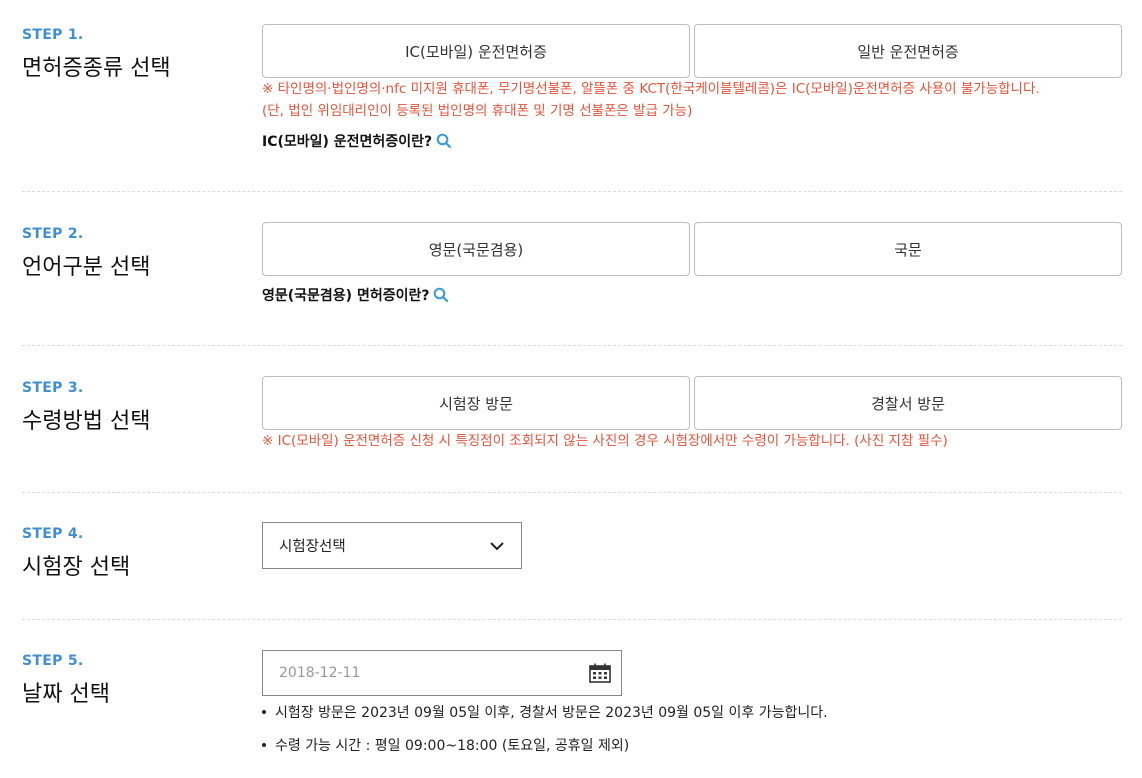 This screenshot has height=778, width=1142. Describe the element at coordinates (572, 560) in the screenshot. I see `step-4-section: STEP 4. 시험장 선택 시험장선택` at that location.